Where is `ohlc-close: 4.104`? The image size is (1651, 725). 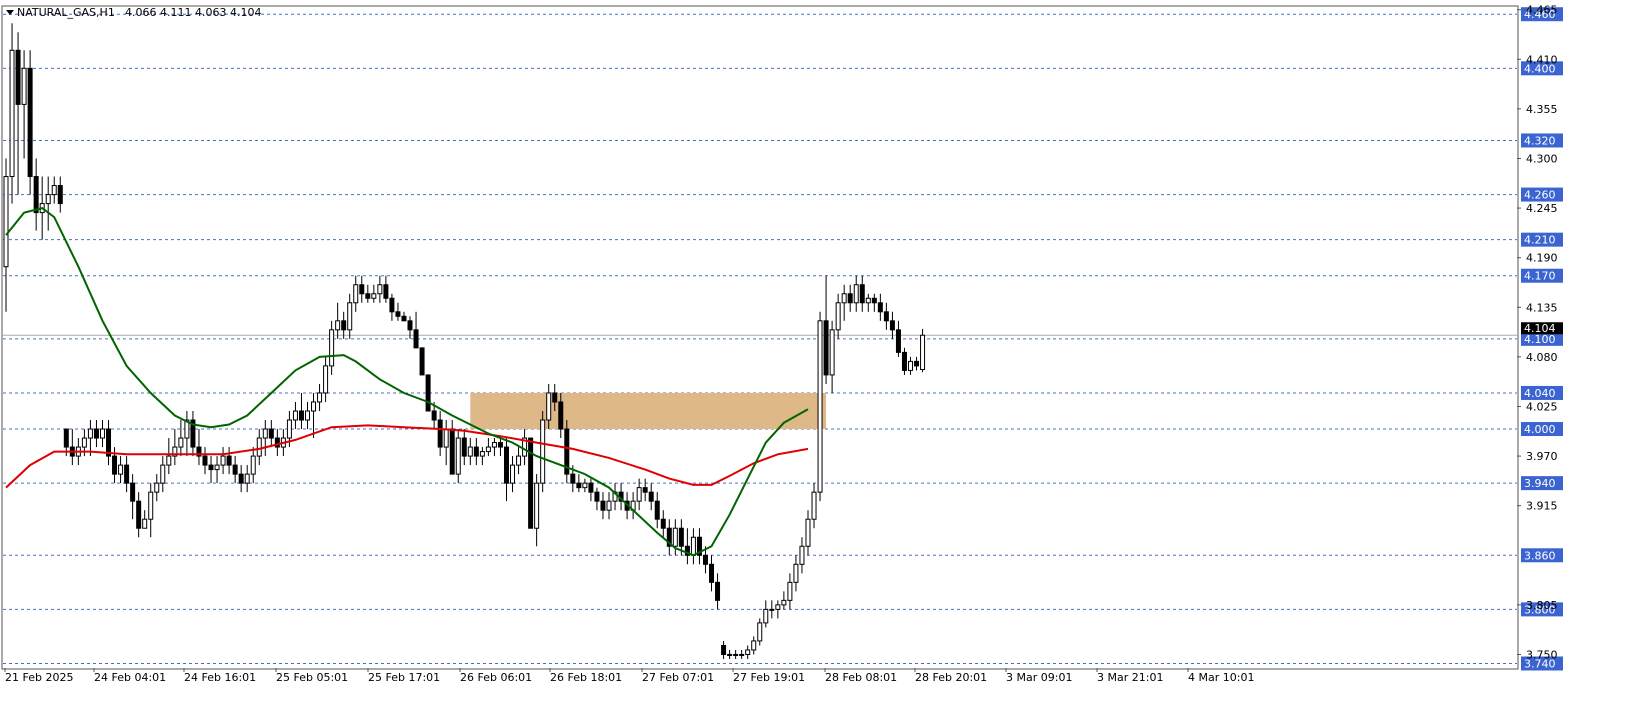 ohlc-close: 4.104 is located at coordinates (246, 12).